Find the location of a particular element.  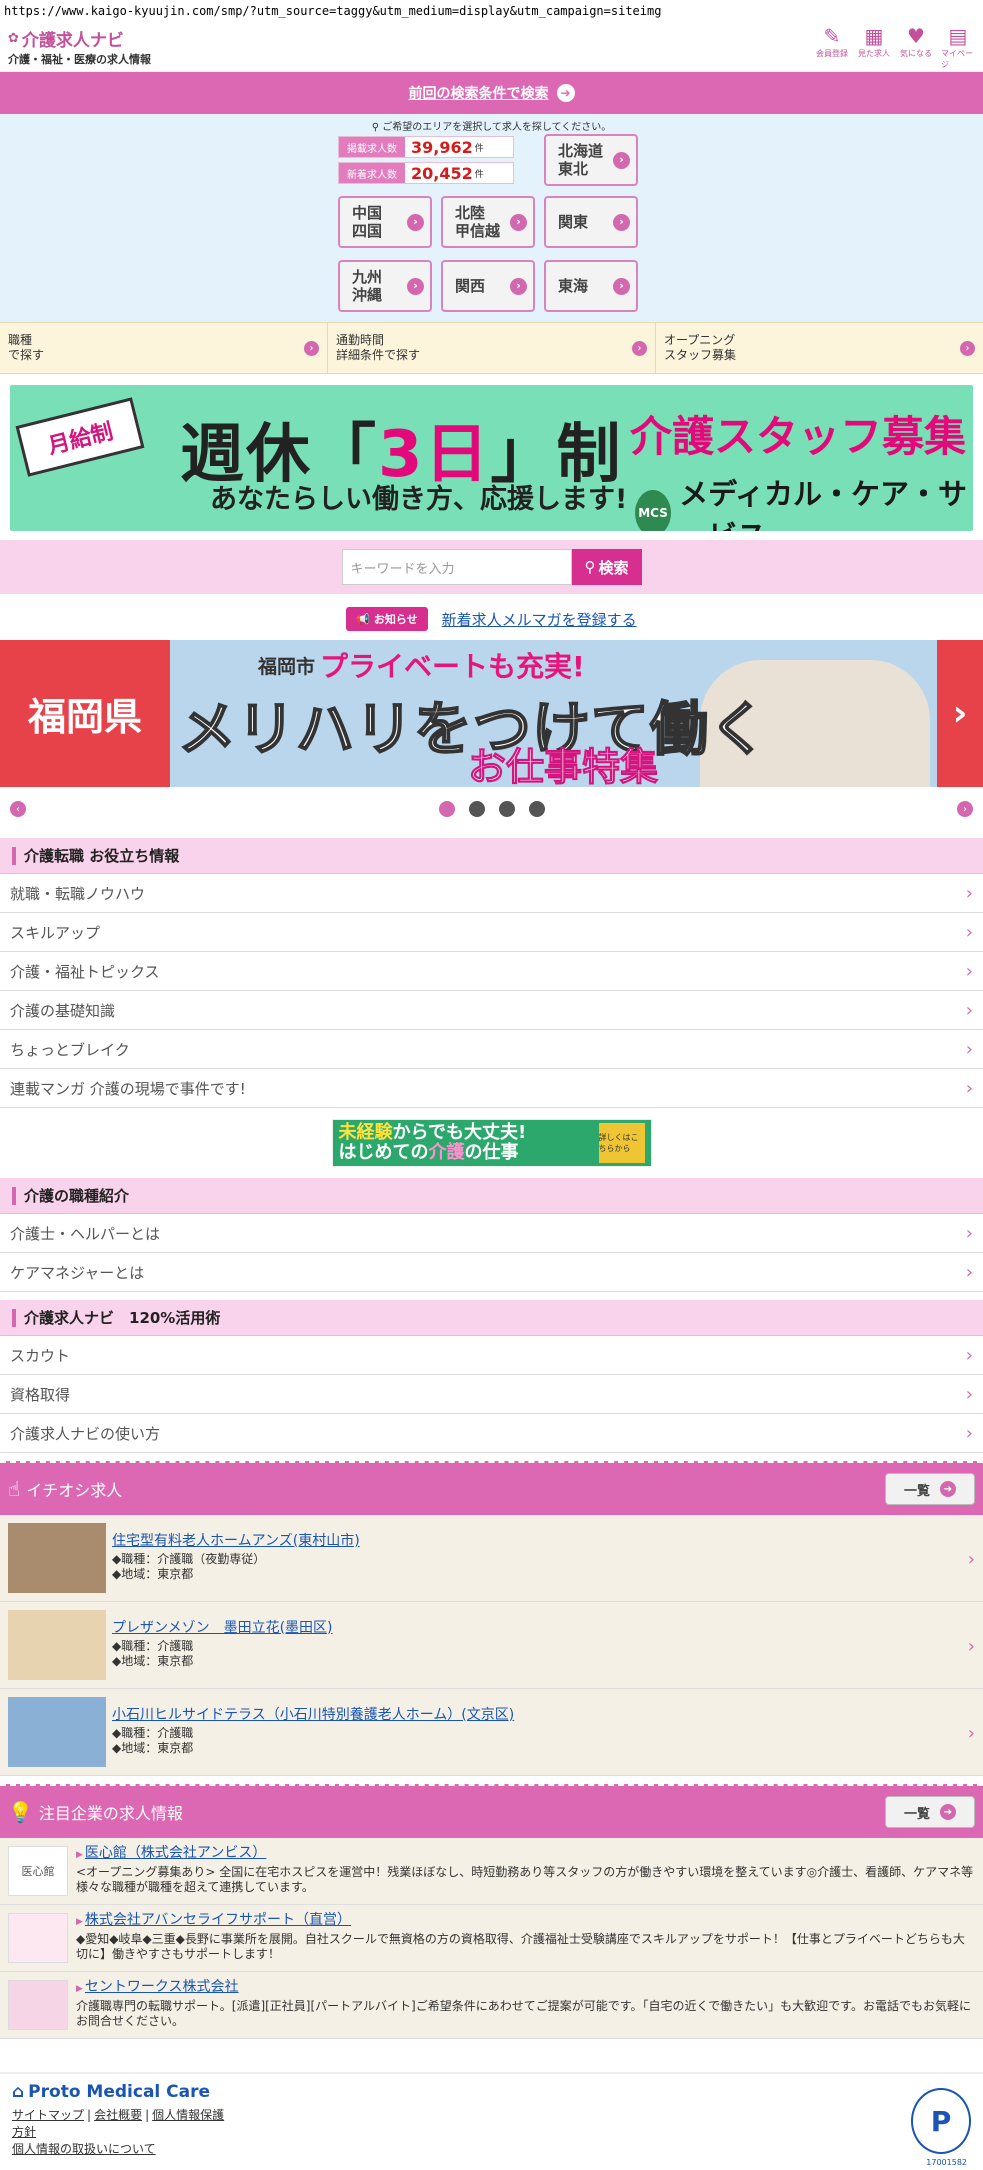

calendar-icon: ▦ is located at coordinates (874, 35).